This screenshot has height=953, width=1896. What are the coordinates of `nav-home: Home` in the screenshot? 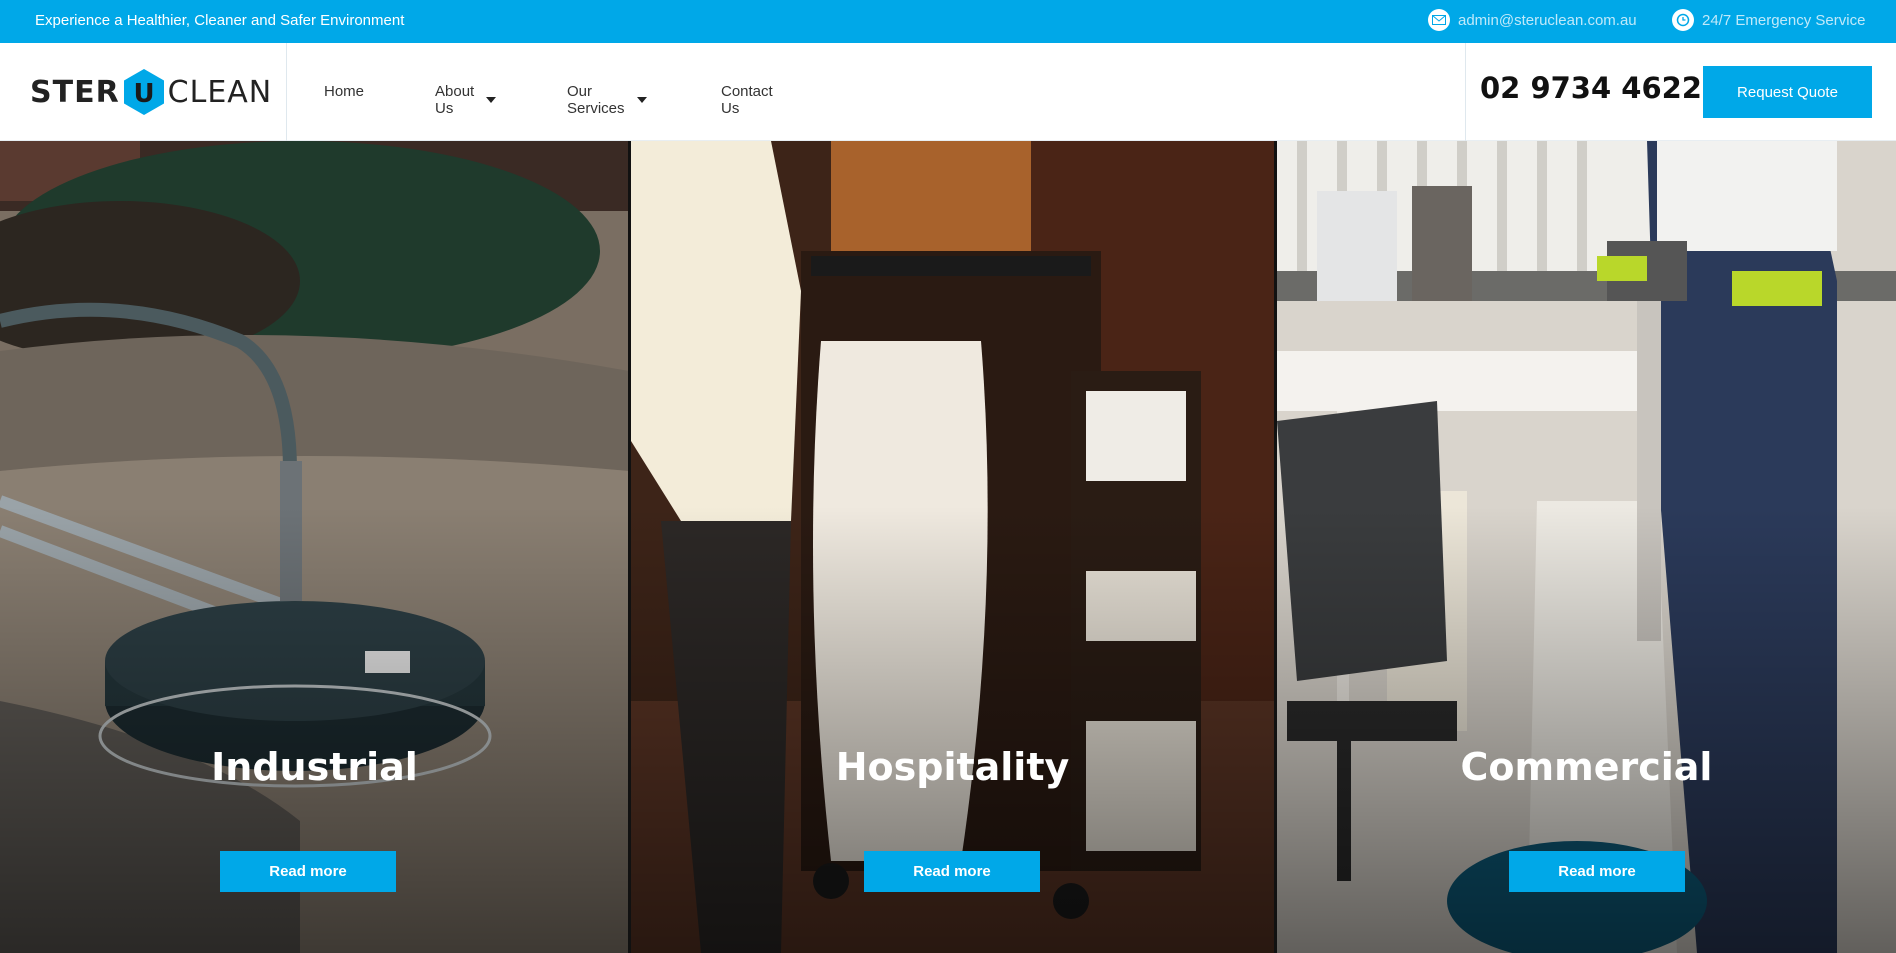 It's located at (344, 91).